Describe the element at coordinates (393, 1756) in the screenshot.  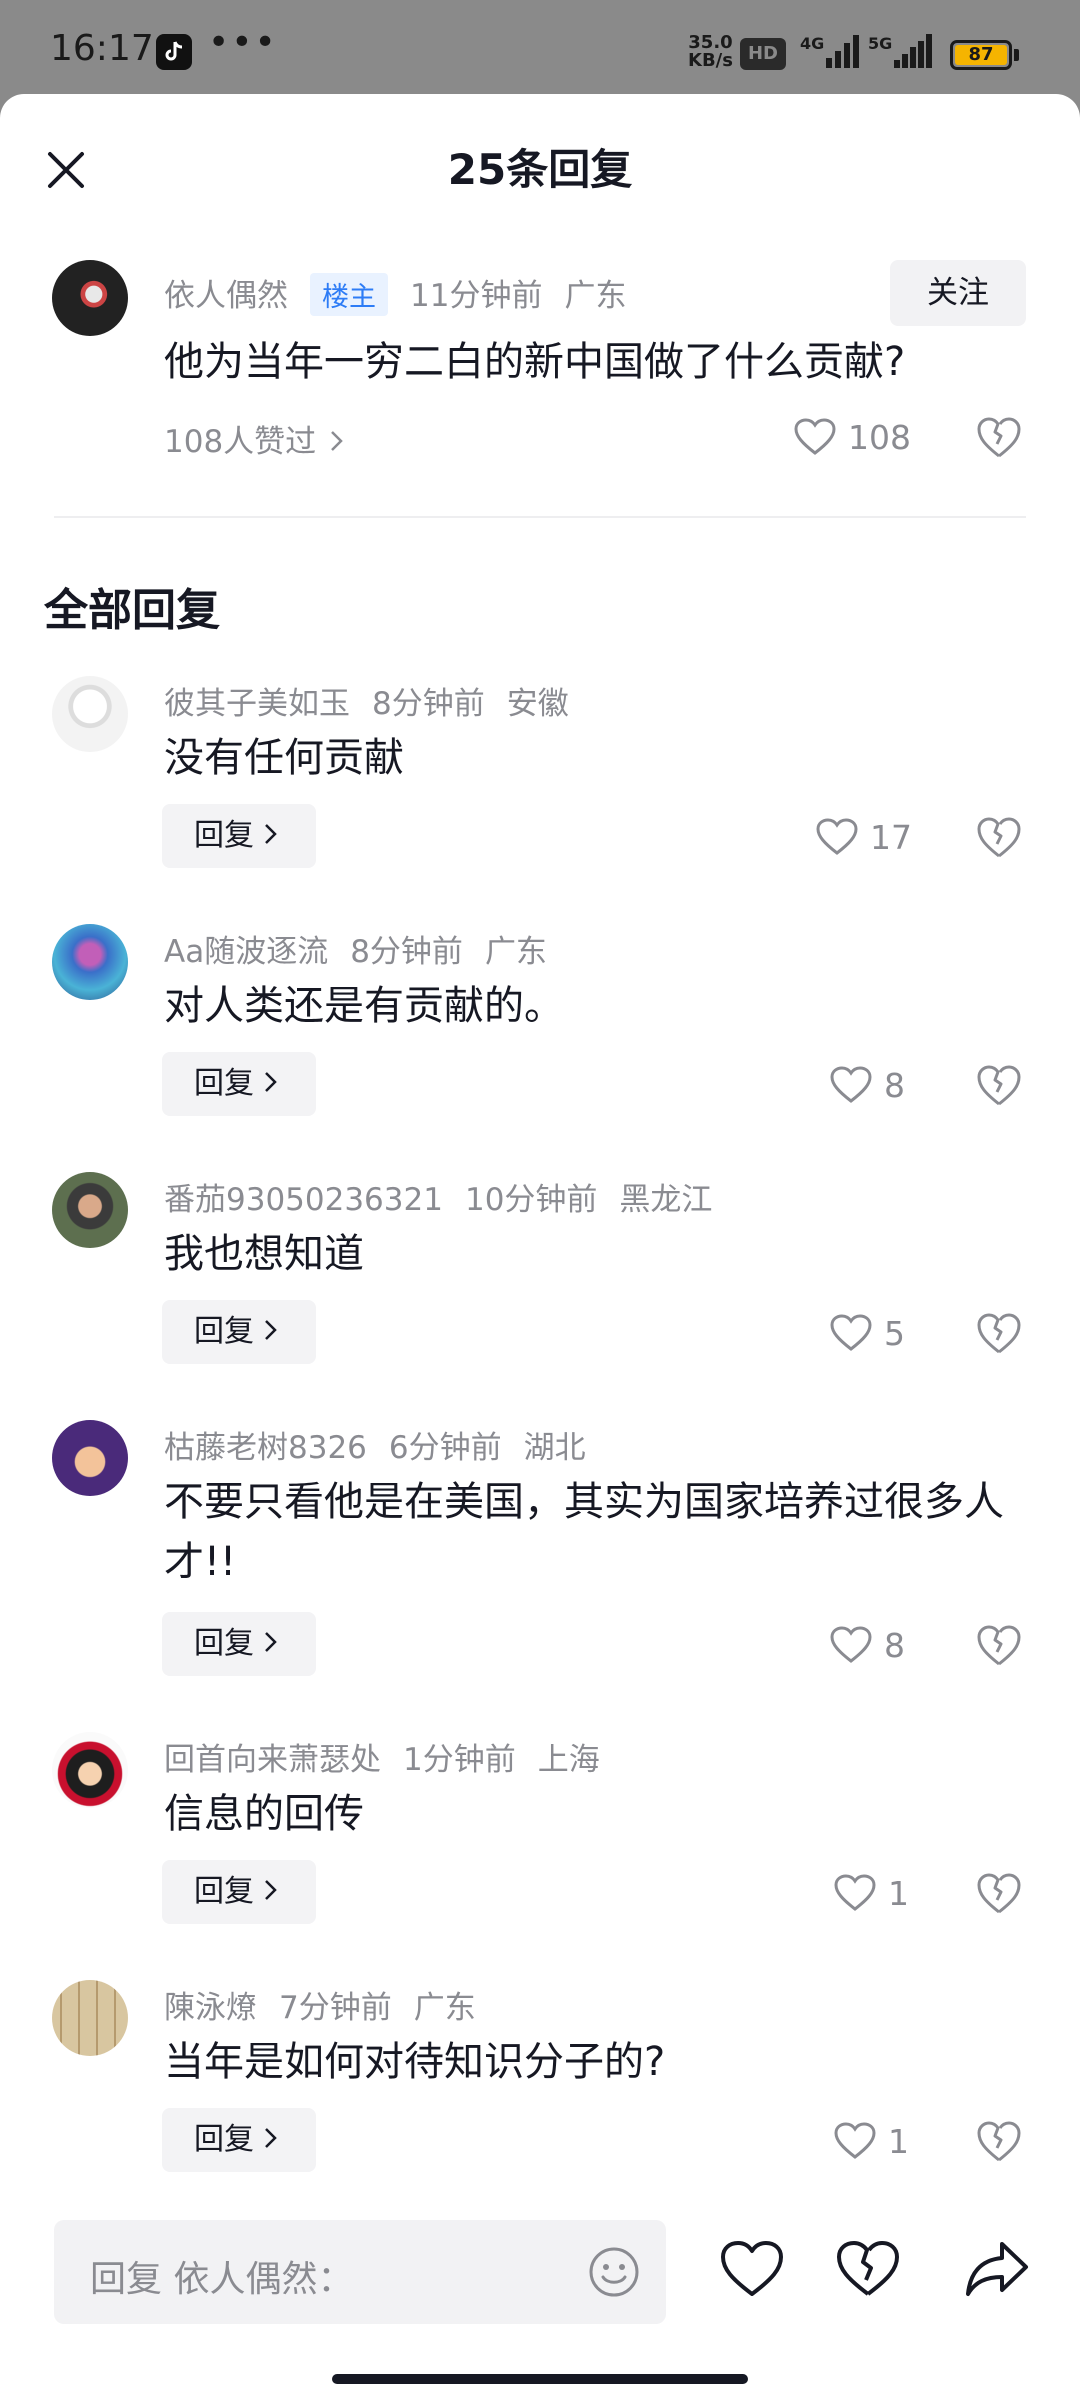
I see `reply-meta: 回首向来萧瑟处 1分钟前 上海` at that location.